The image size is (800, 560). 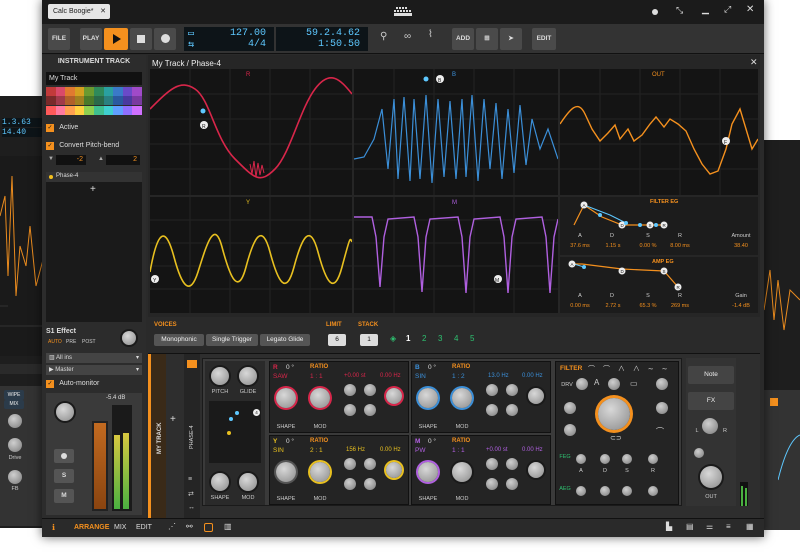 What do you see at coordinates (394, 470) in the screenshot?
I see `osc-y-level-knob` at bounding box center [394, 470].